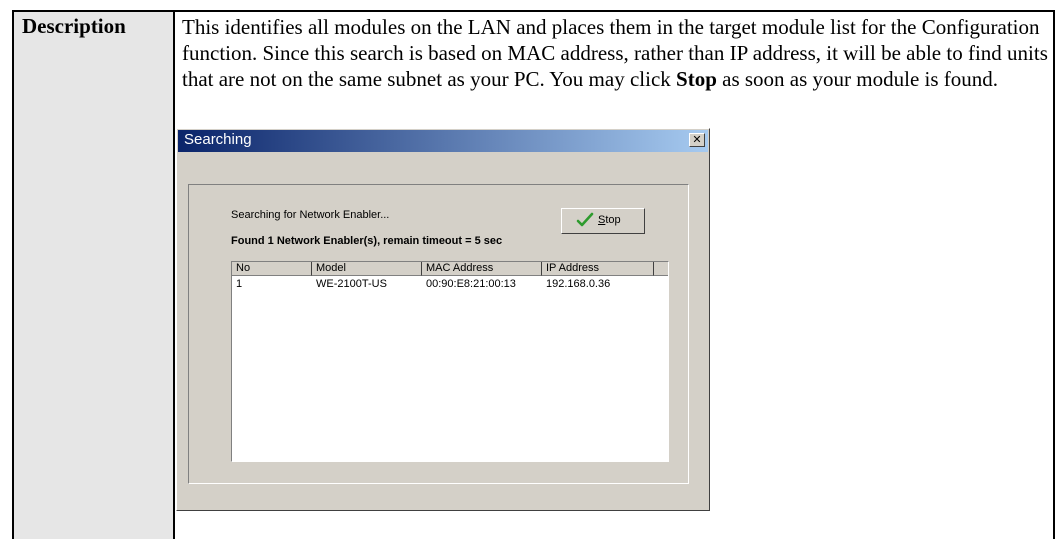  What do you see at coordinates (367, 269) in the screenshot?
I see `column-header-model: Model` at bounding box center [367, 269].